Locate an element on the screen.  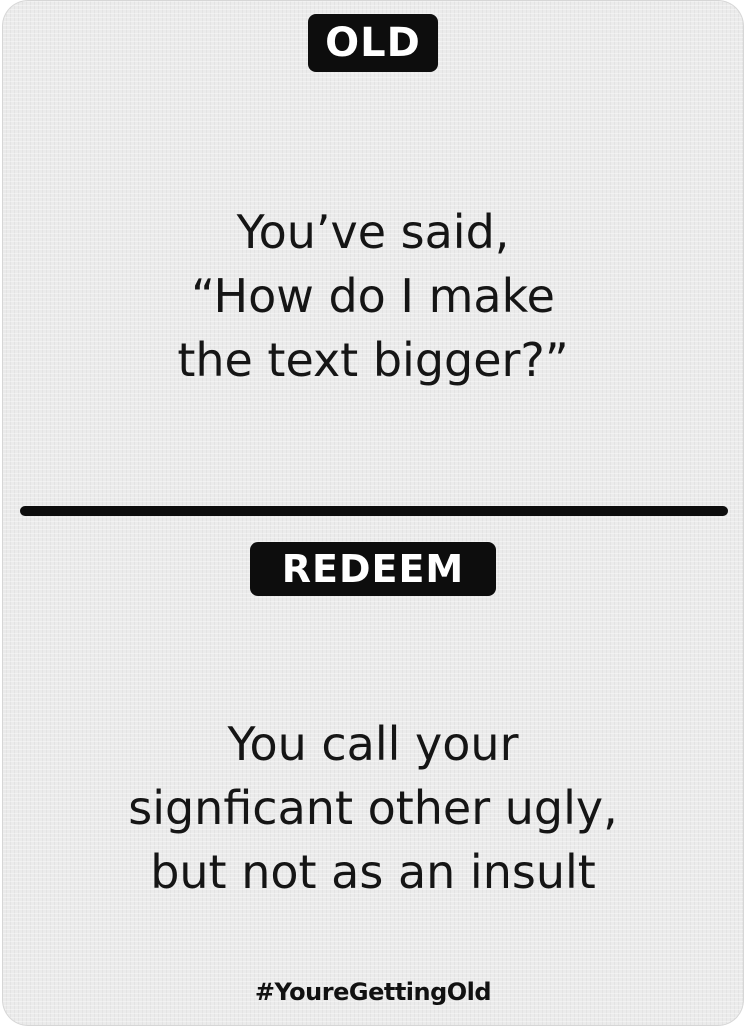
redeem-label: REDEEM is located at coordinates (373, 569).